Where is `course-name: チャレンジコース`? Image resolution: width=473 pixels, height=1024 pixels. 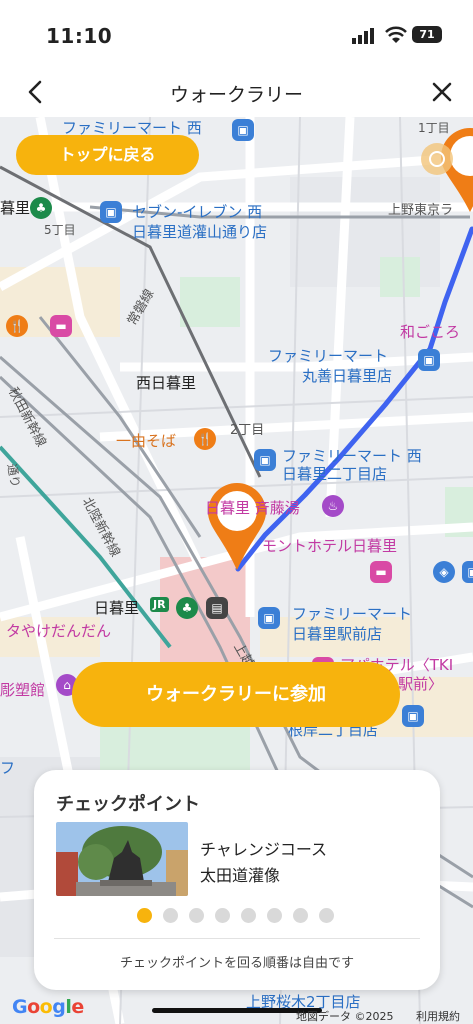 course-name: チャレンジコース is located at coordinates (264, 849).